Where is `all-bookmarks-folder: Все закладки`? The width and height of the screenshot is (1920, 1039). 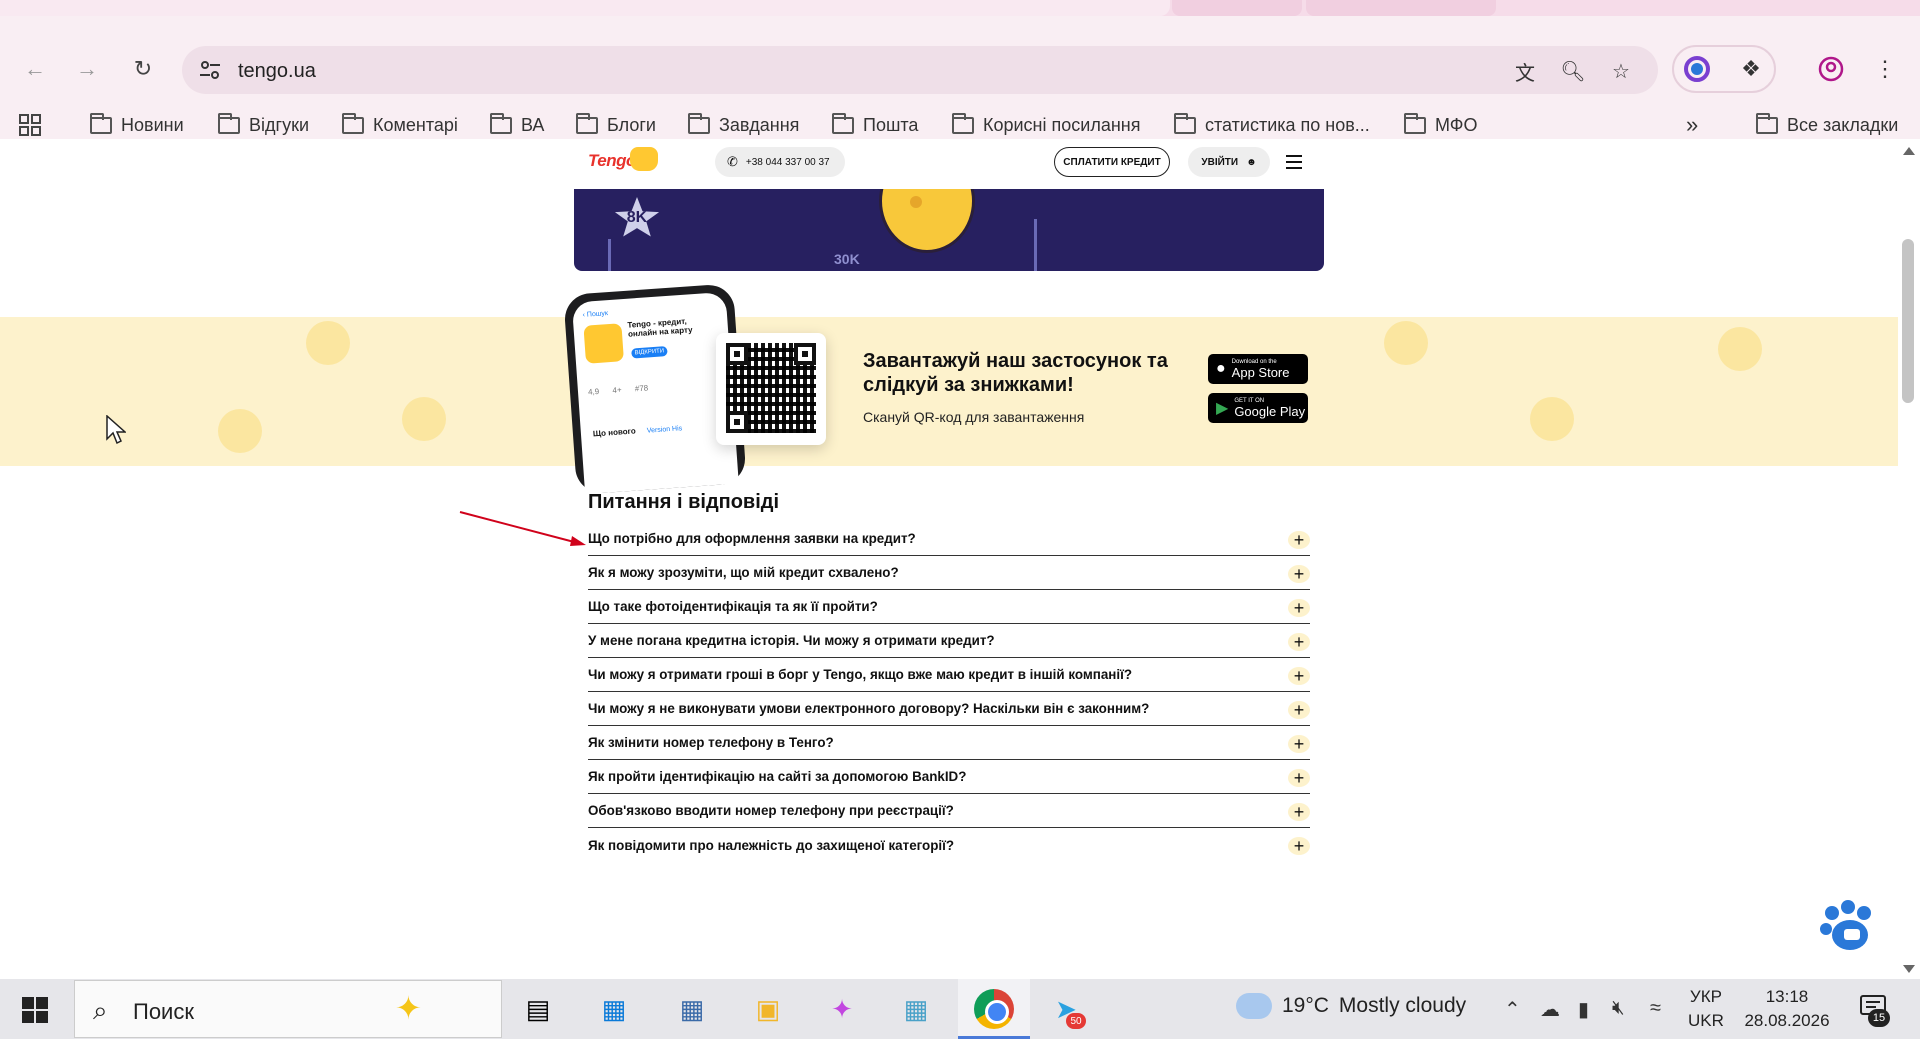 all-bookmarks-folder: Все закладки is located at coordinates (1827, 125).